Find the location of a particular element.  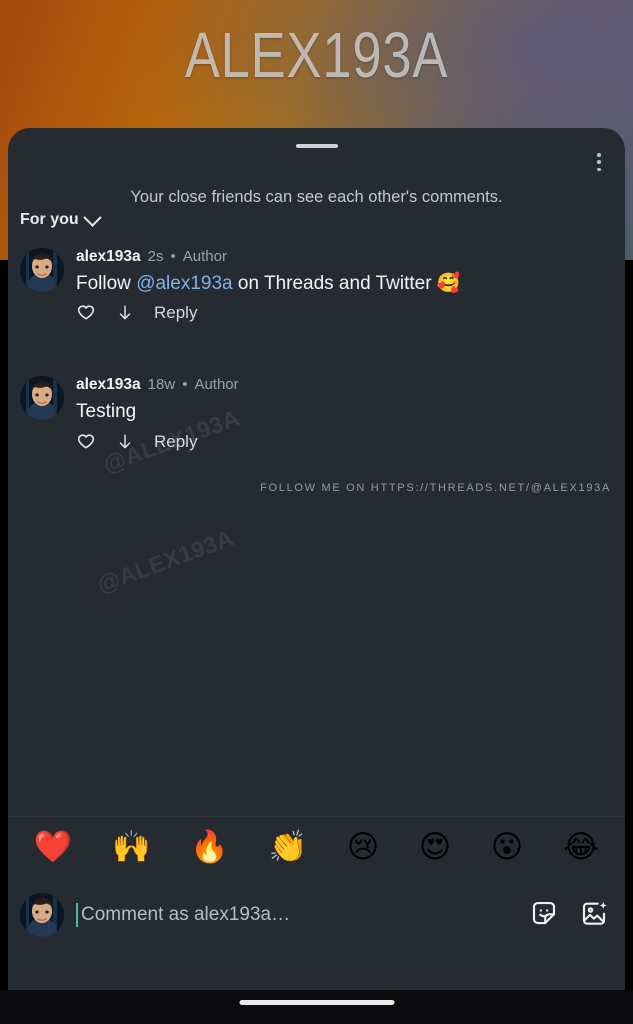

comment-text-before: Follow is located at coordinates (106, 283).